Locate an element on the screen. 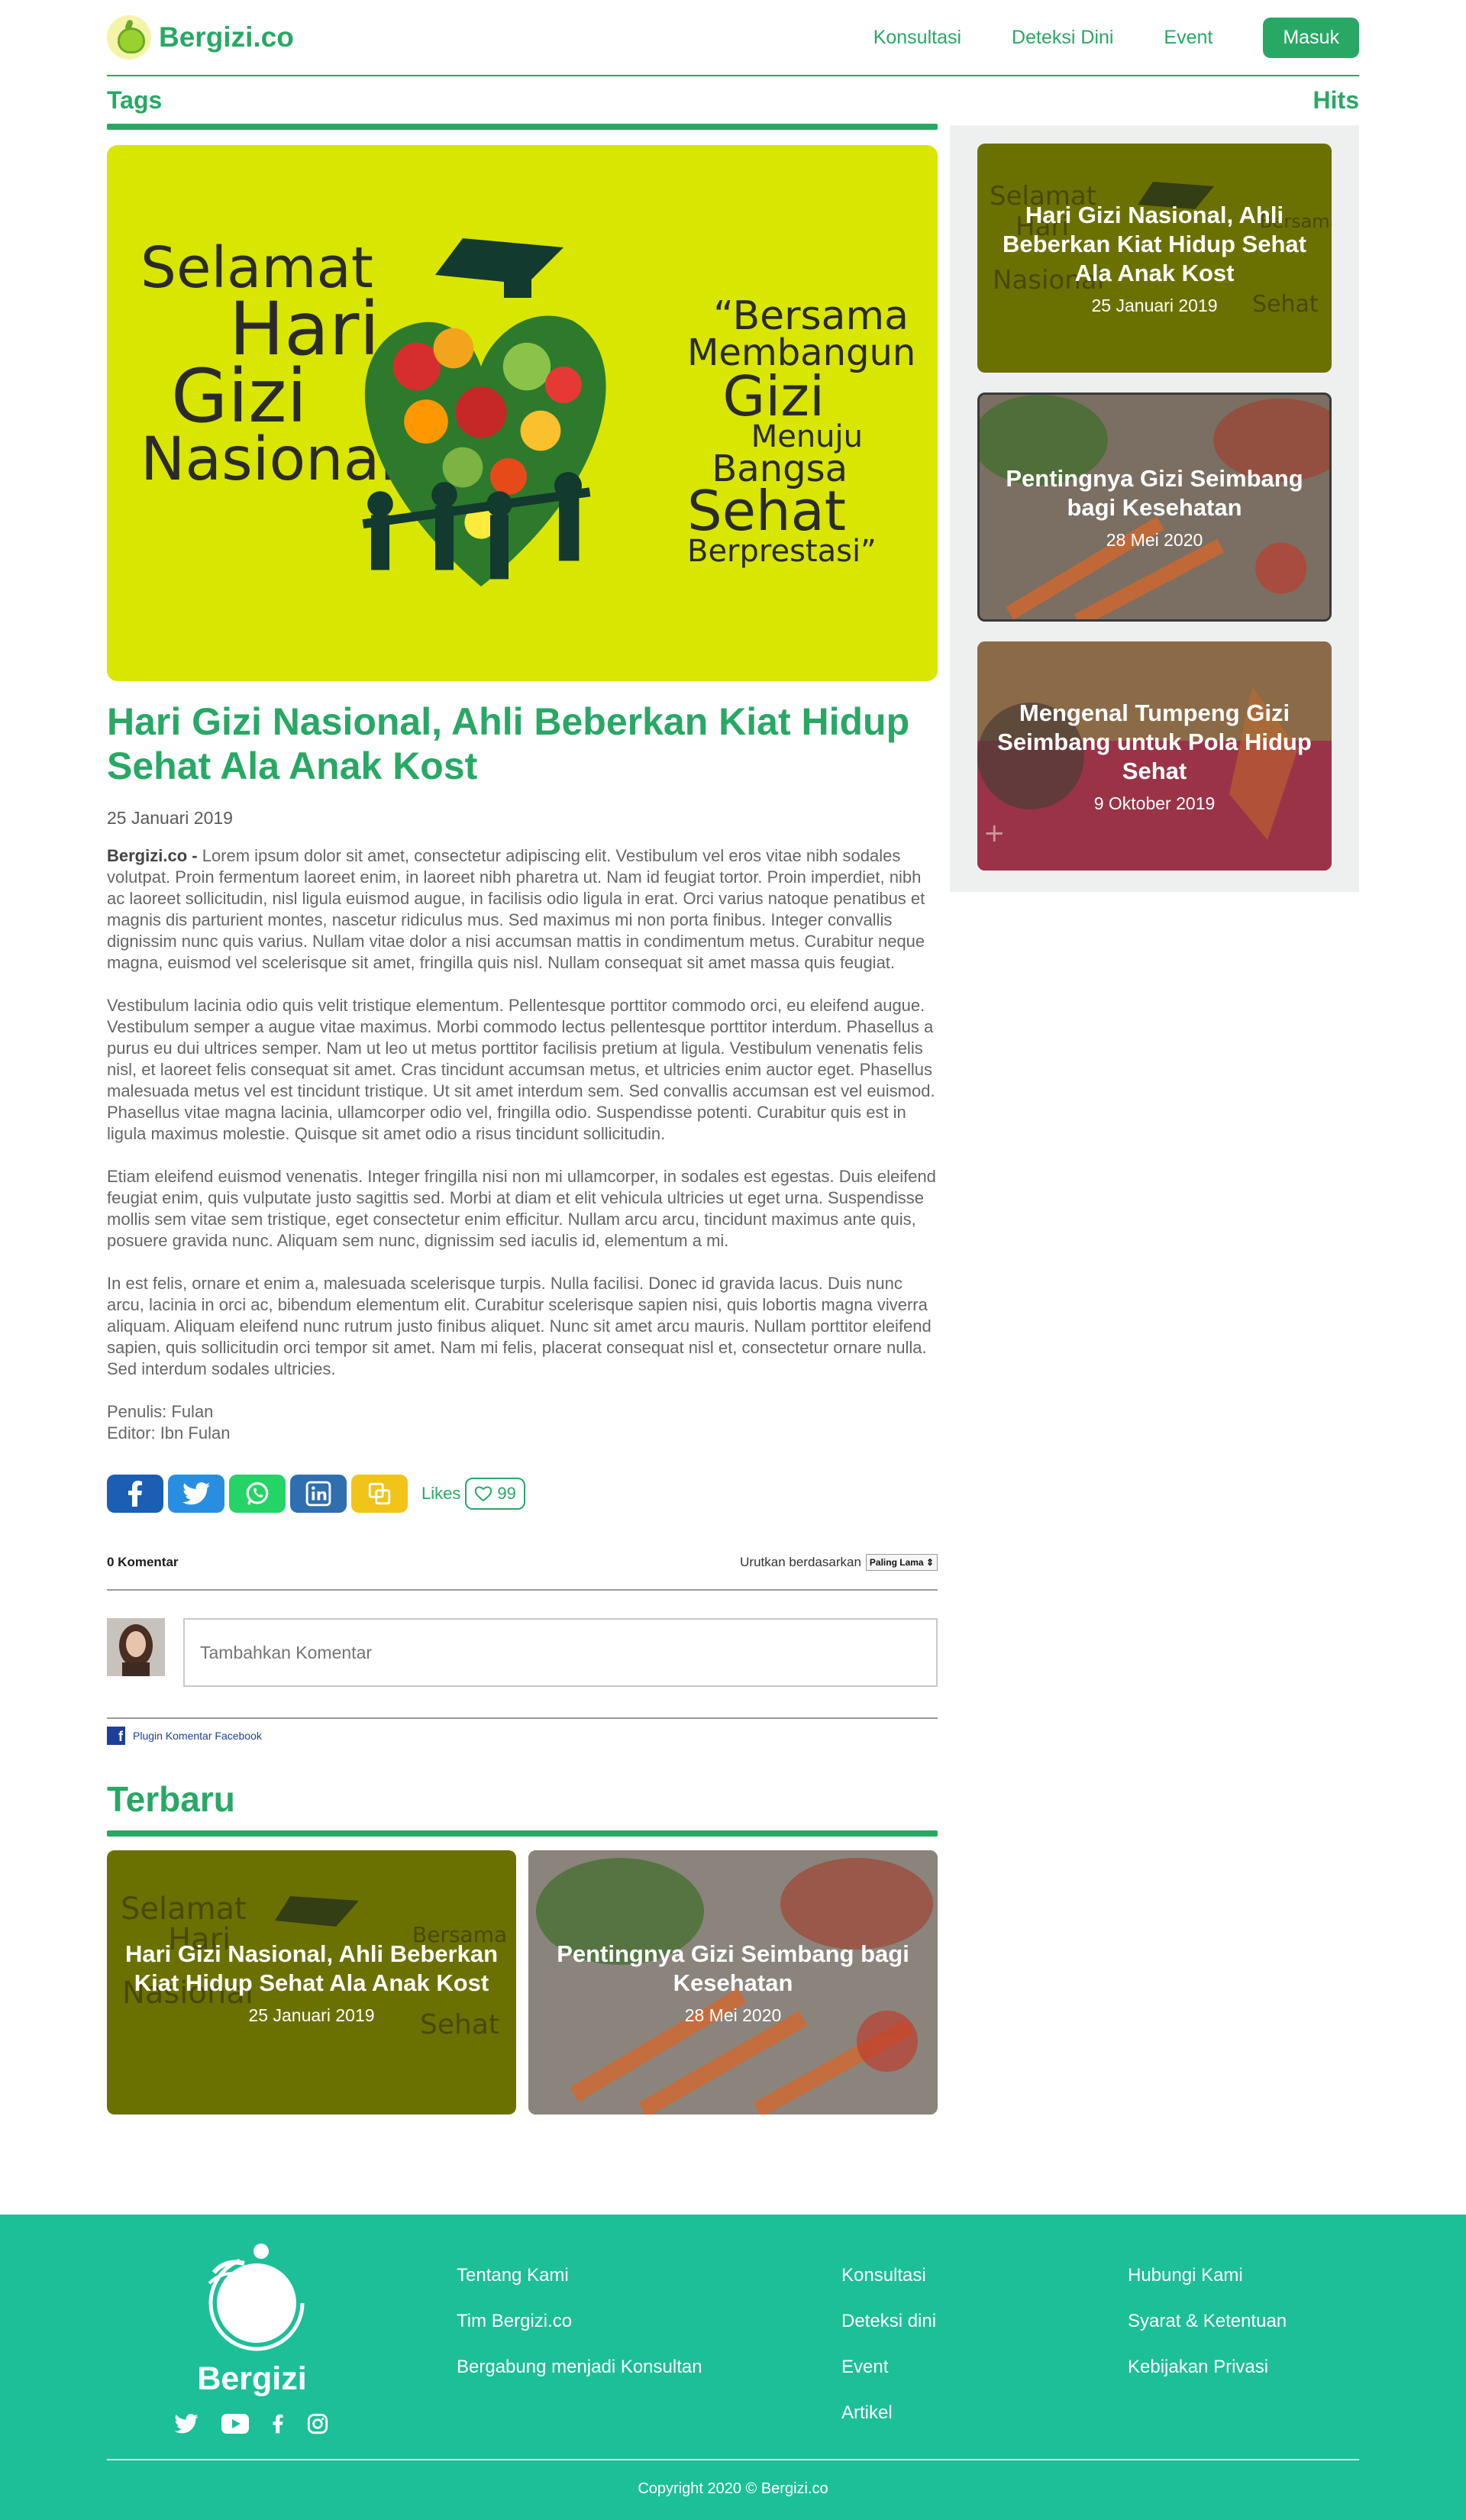  footer-link-tentang: Tentang Kami is located at coordinates (579, 2275).